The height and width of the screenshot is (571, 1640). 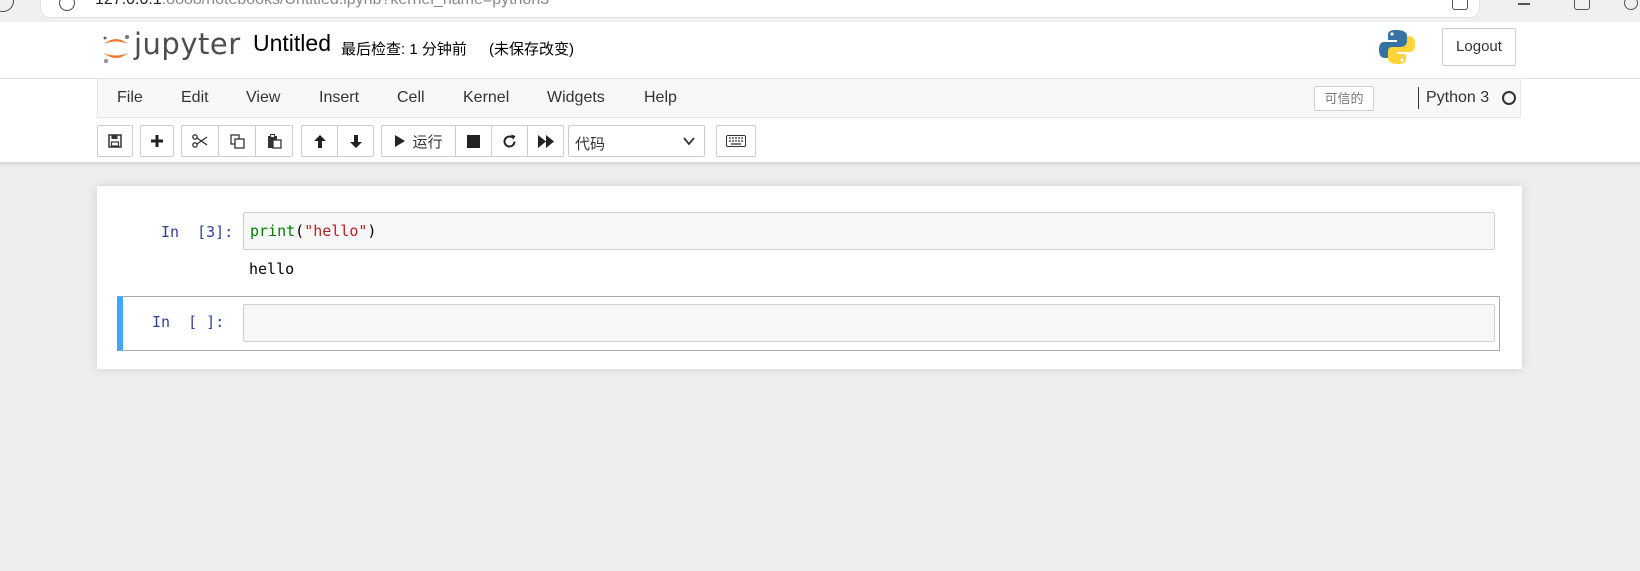 I want to click on fast-forward-icon, so click(x=545, y=141).